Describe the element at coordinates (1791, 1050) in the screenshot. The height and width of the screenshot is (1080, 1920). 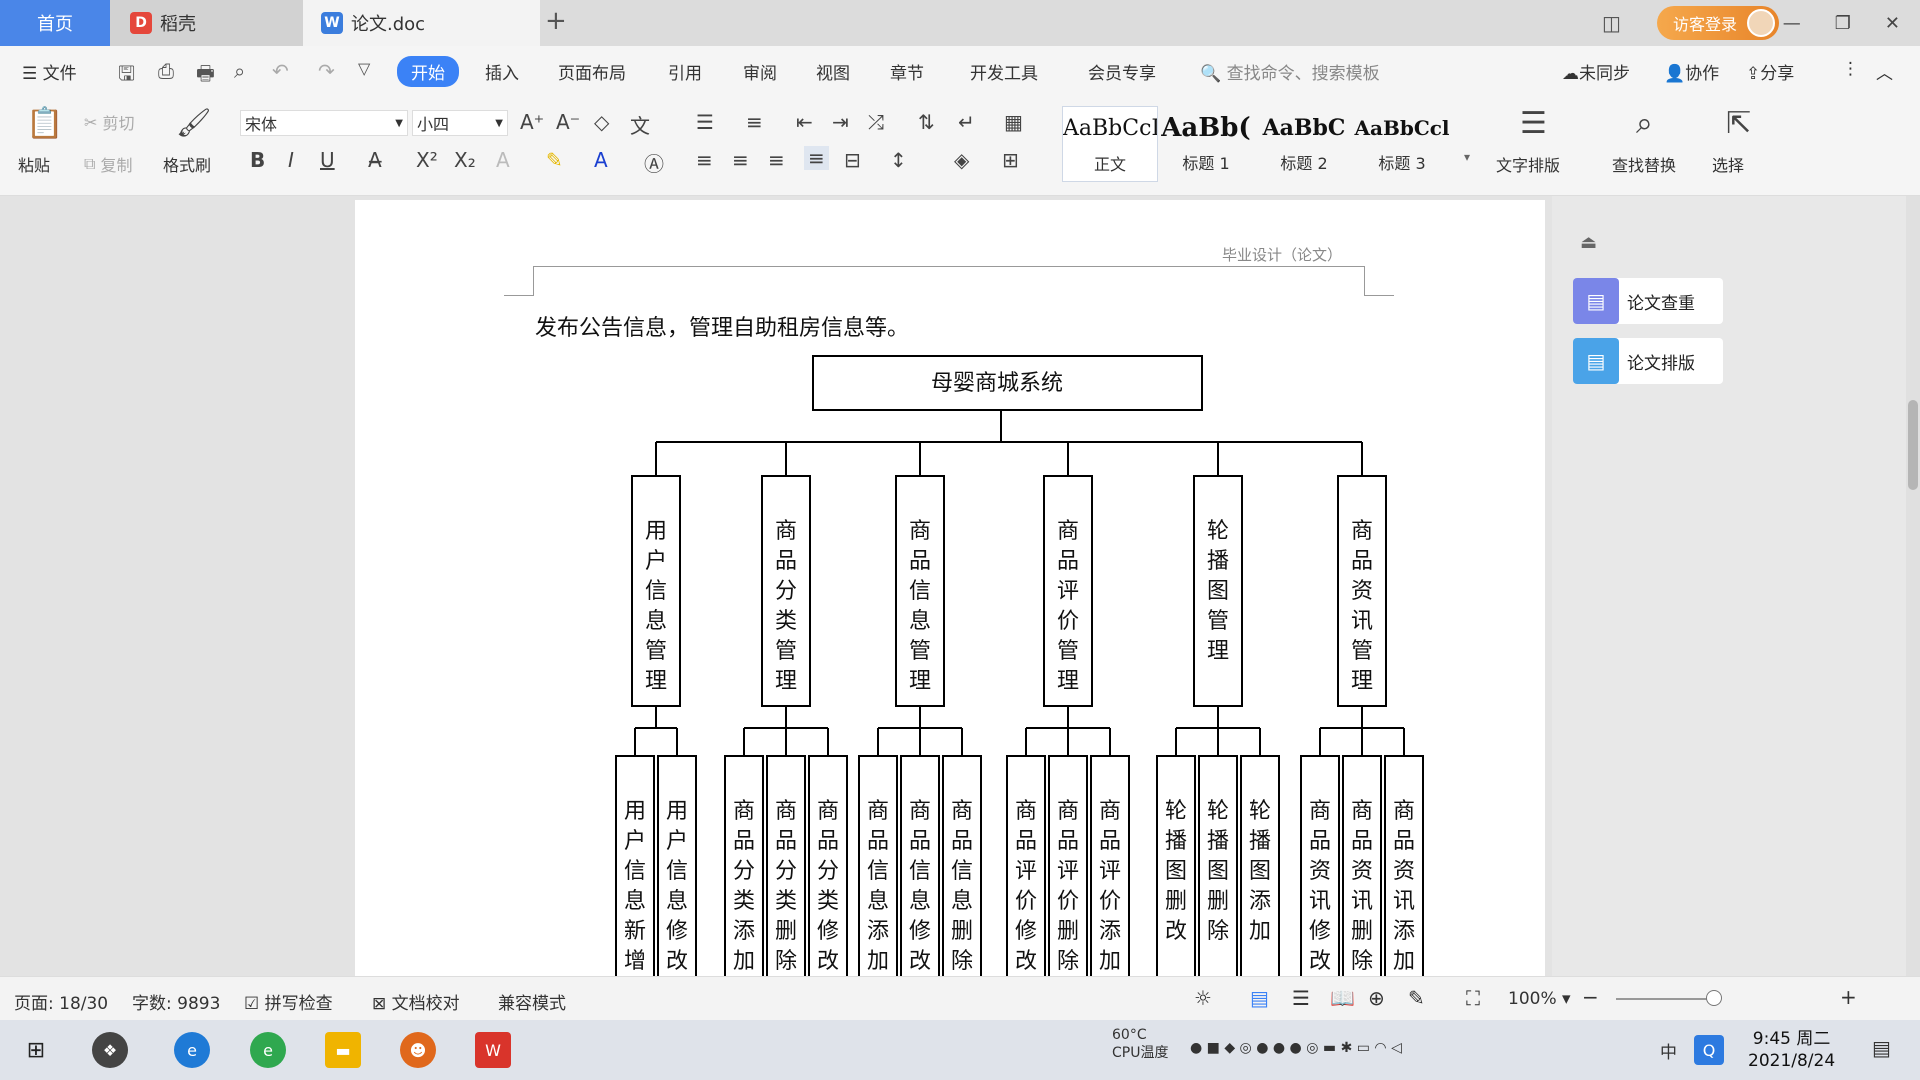
I see `system-clock: 9:45 周二 2021/8/24` at that location.